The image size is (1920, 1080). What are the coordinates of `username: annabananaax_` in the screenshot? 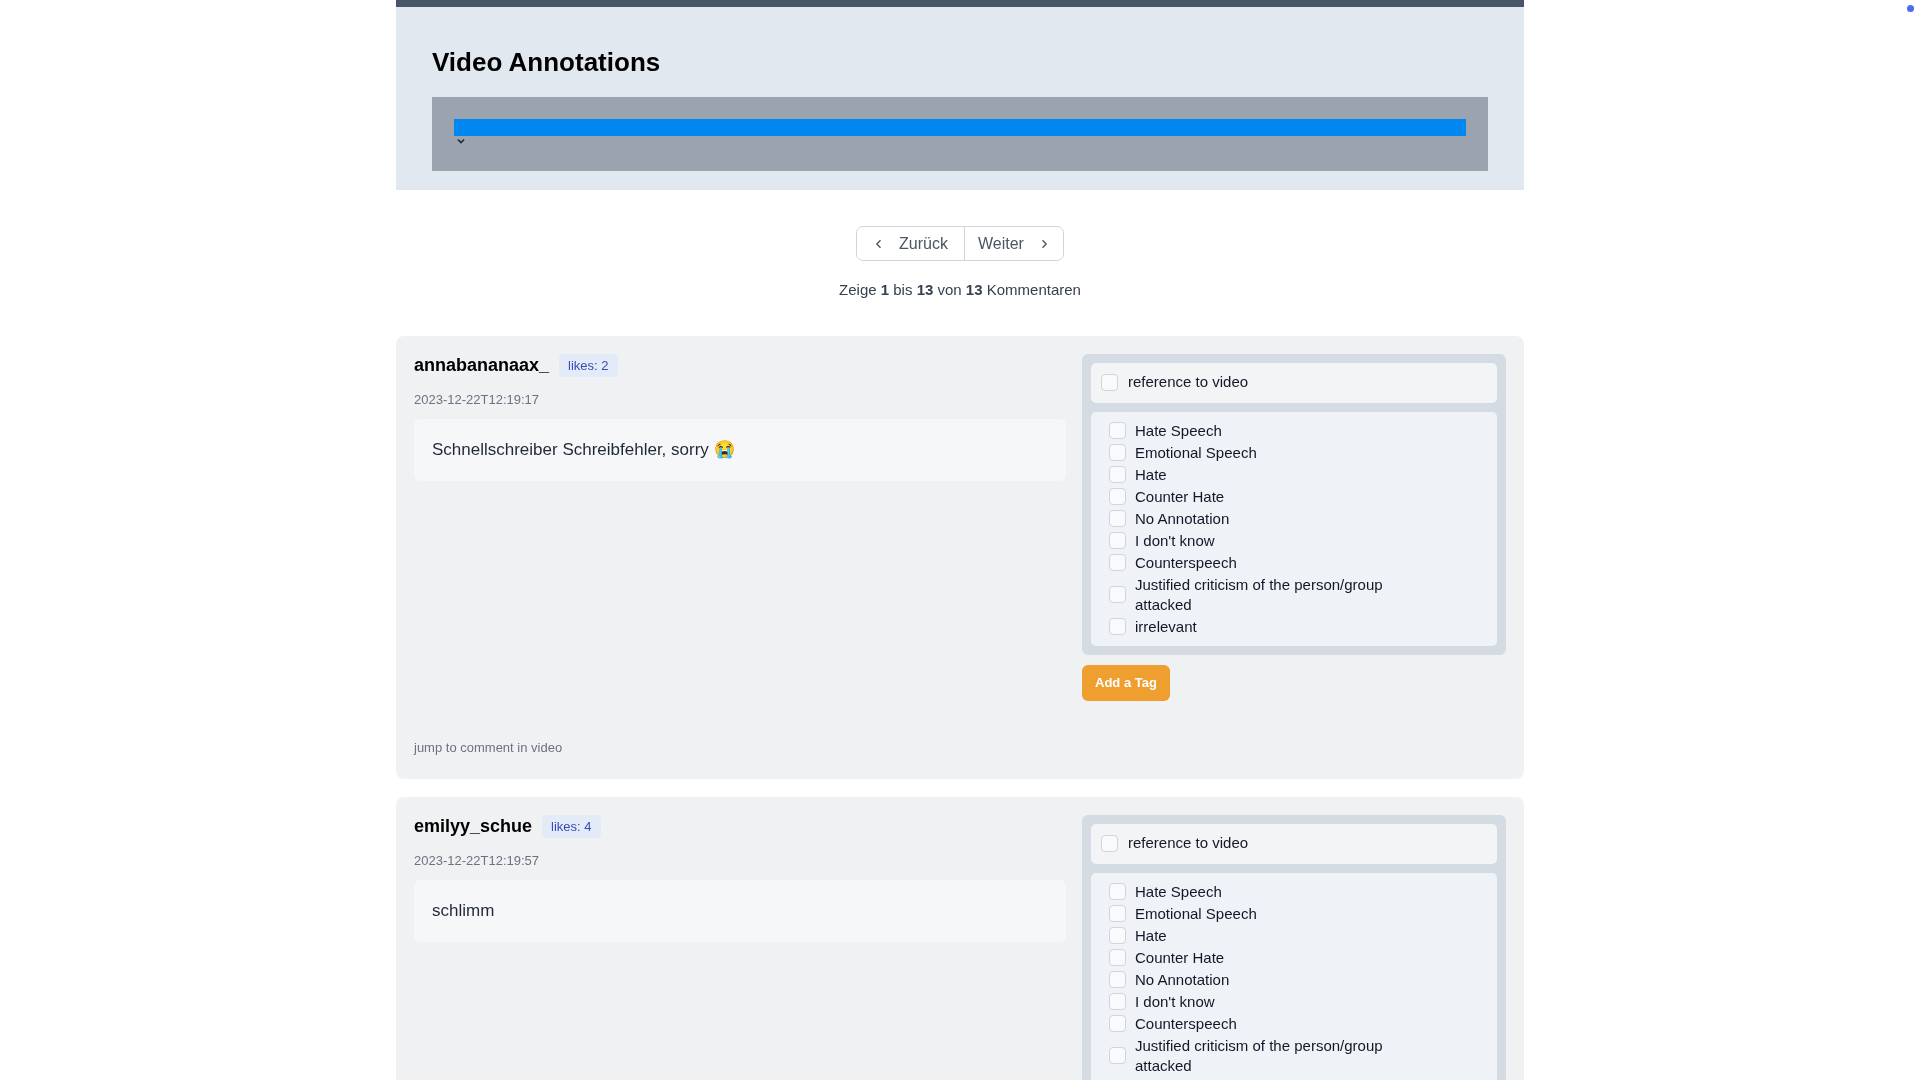 It's located at (482, 365).